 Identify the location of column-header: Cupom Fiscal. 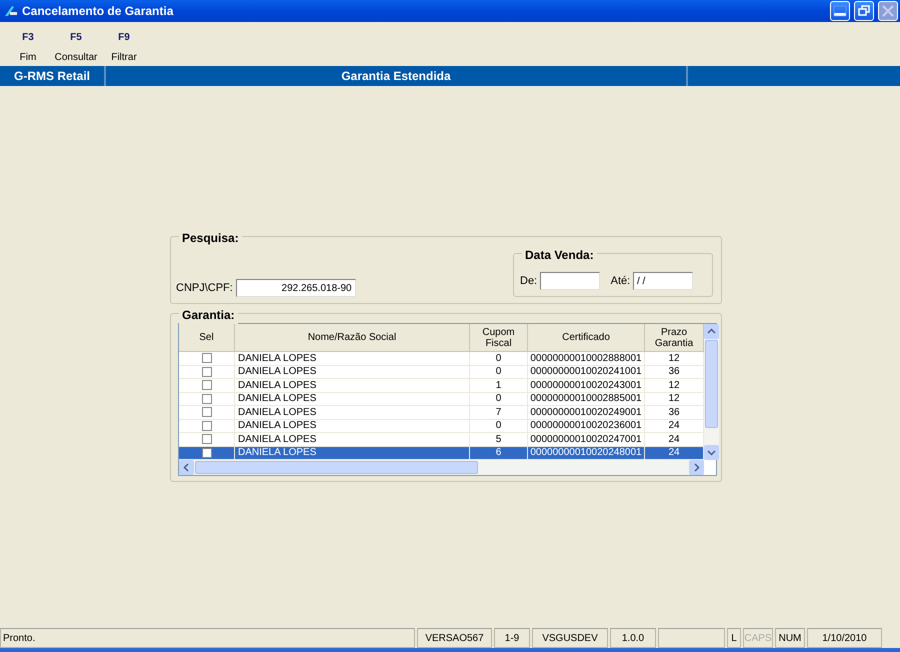
(499, 338).